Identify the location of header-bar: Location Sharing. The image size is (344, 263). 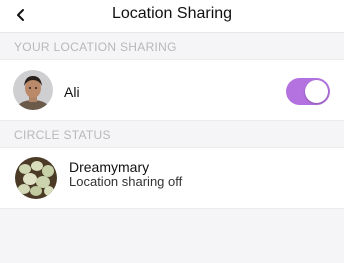
(172, 16).